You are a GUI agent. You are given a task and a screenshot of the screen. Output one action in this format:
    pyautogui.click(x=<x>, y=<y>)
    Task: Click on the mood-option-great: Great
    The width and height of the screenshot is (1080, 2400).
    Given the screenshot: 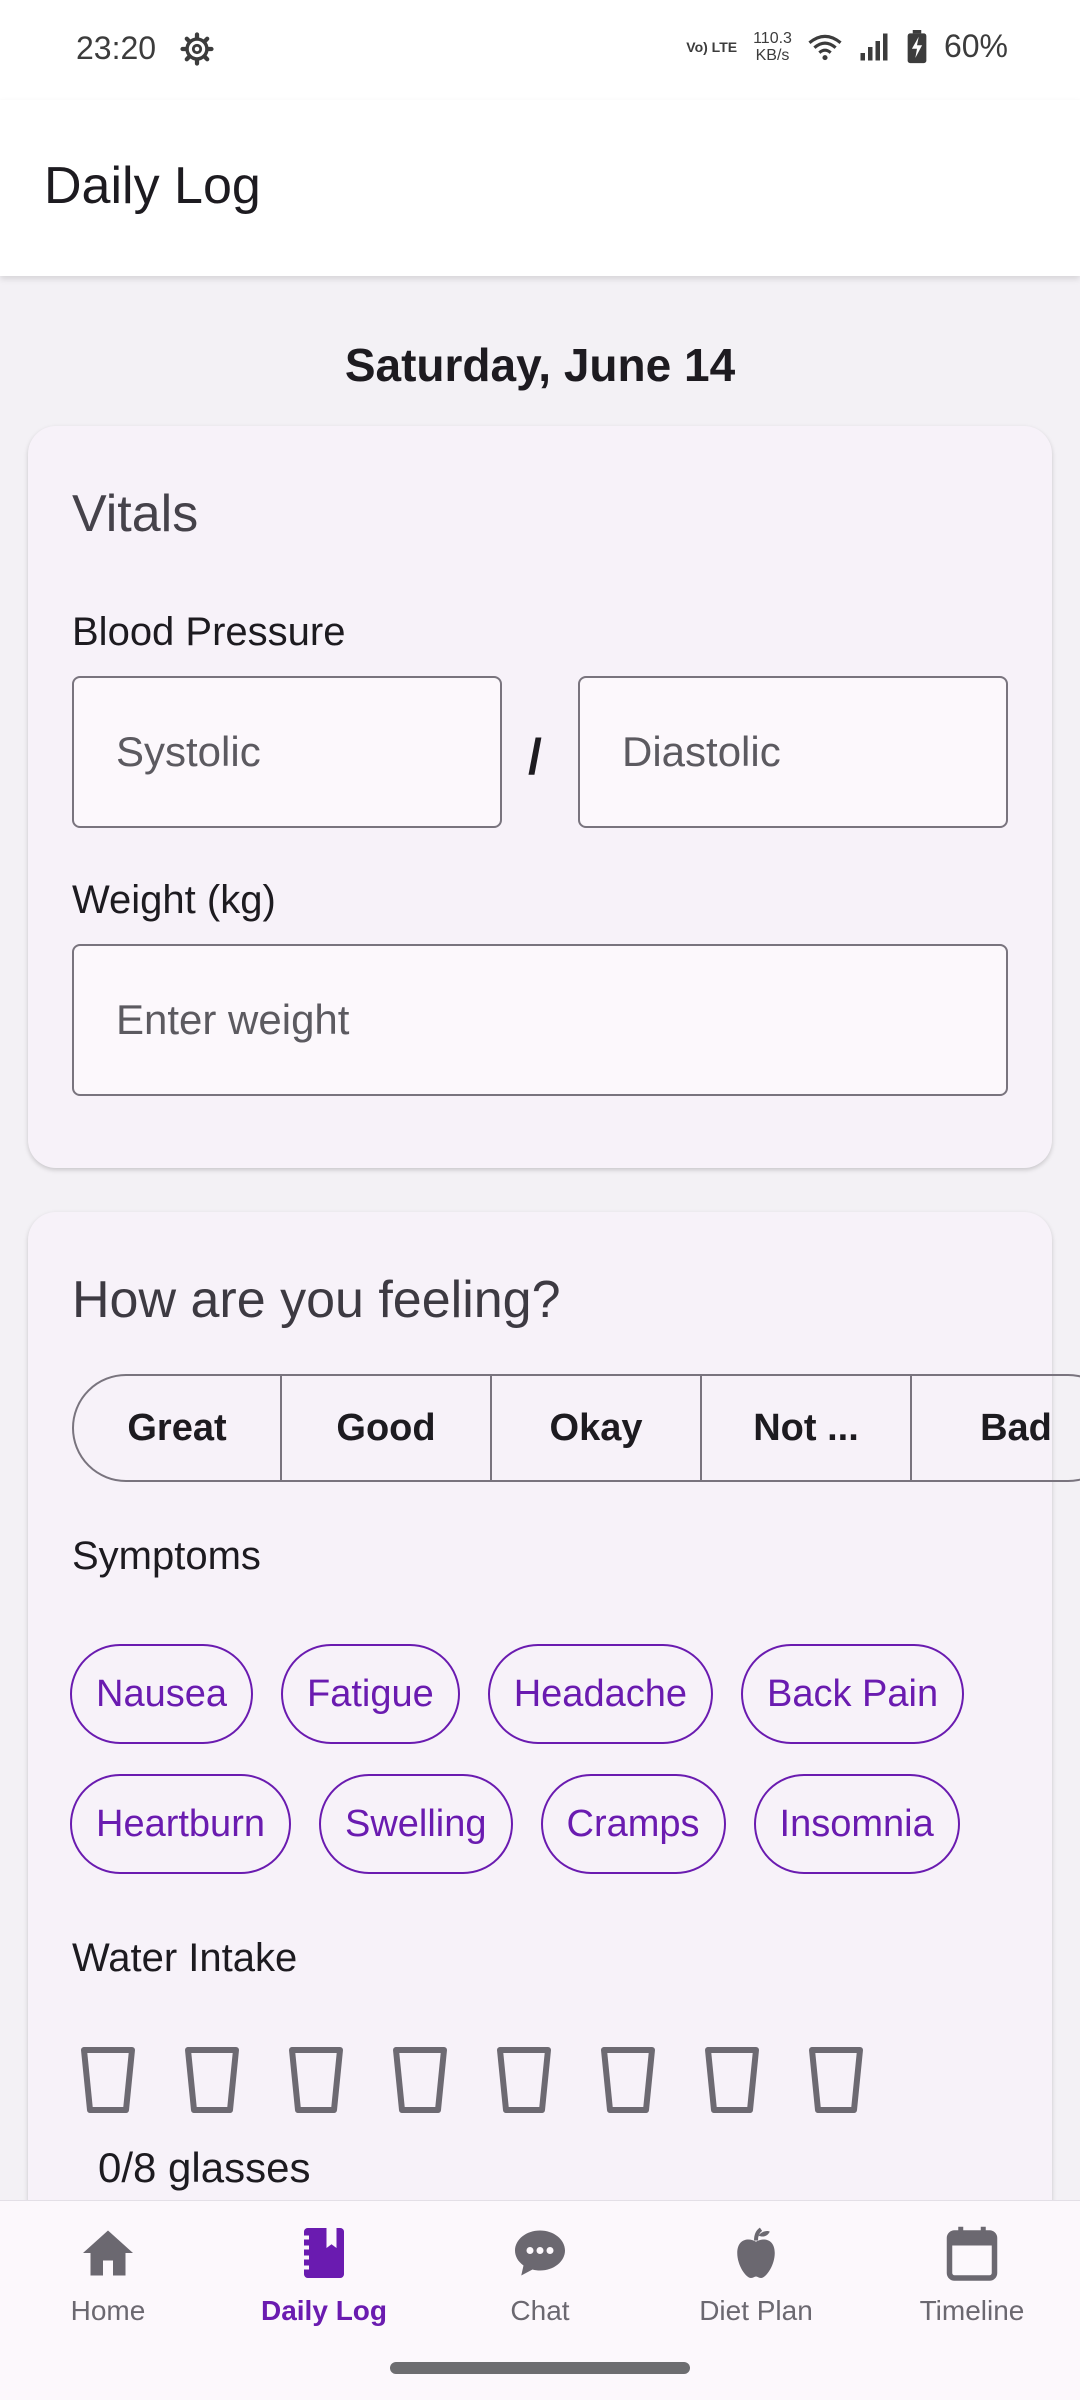 What is the action you would take?
    pyautogui.click(x=177, y=1428)
    